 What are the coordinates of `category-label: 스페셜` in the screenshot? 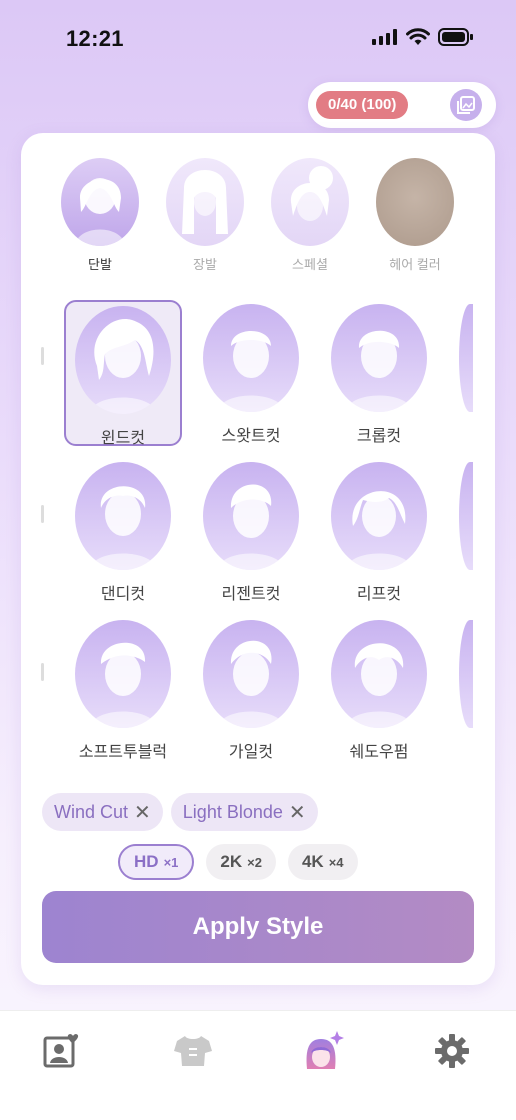 It's located at (310, 264).